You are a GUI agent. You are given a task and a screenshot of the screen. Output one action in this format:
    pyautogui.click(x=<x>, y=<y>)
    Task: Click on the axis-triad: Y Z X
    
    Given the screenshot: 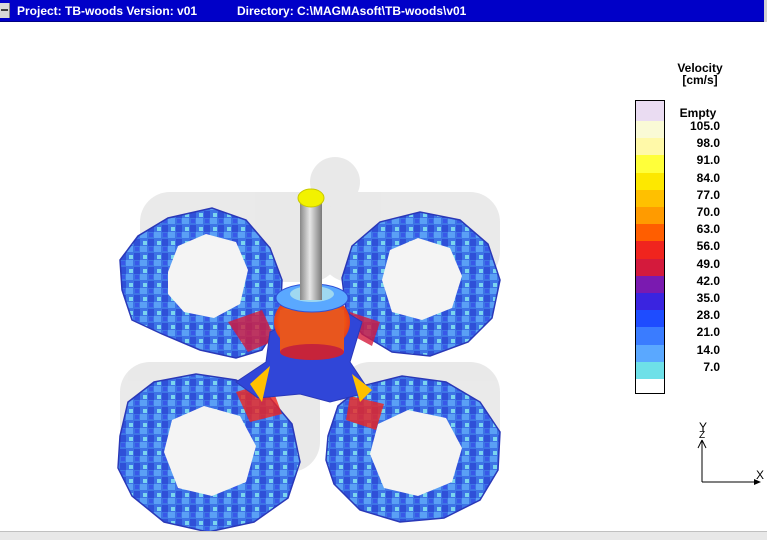 What is the action you would take?
    pyautogui.click(x=728, y=454)
    